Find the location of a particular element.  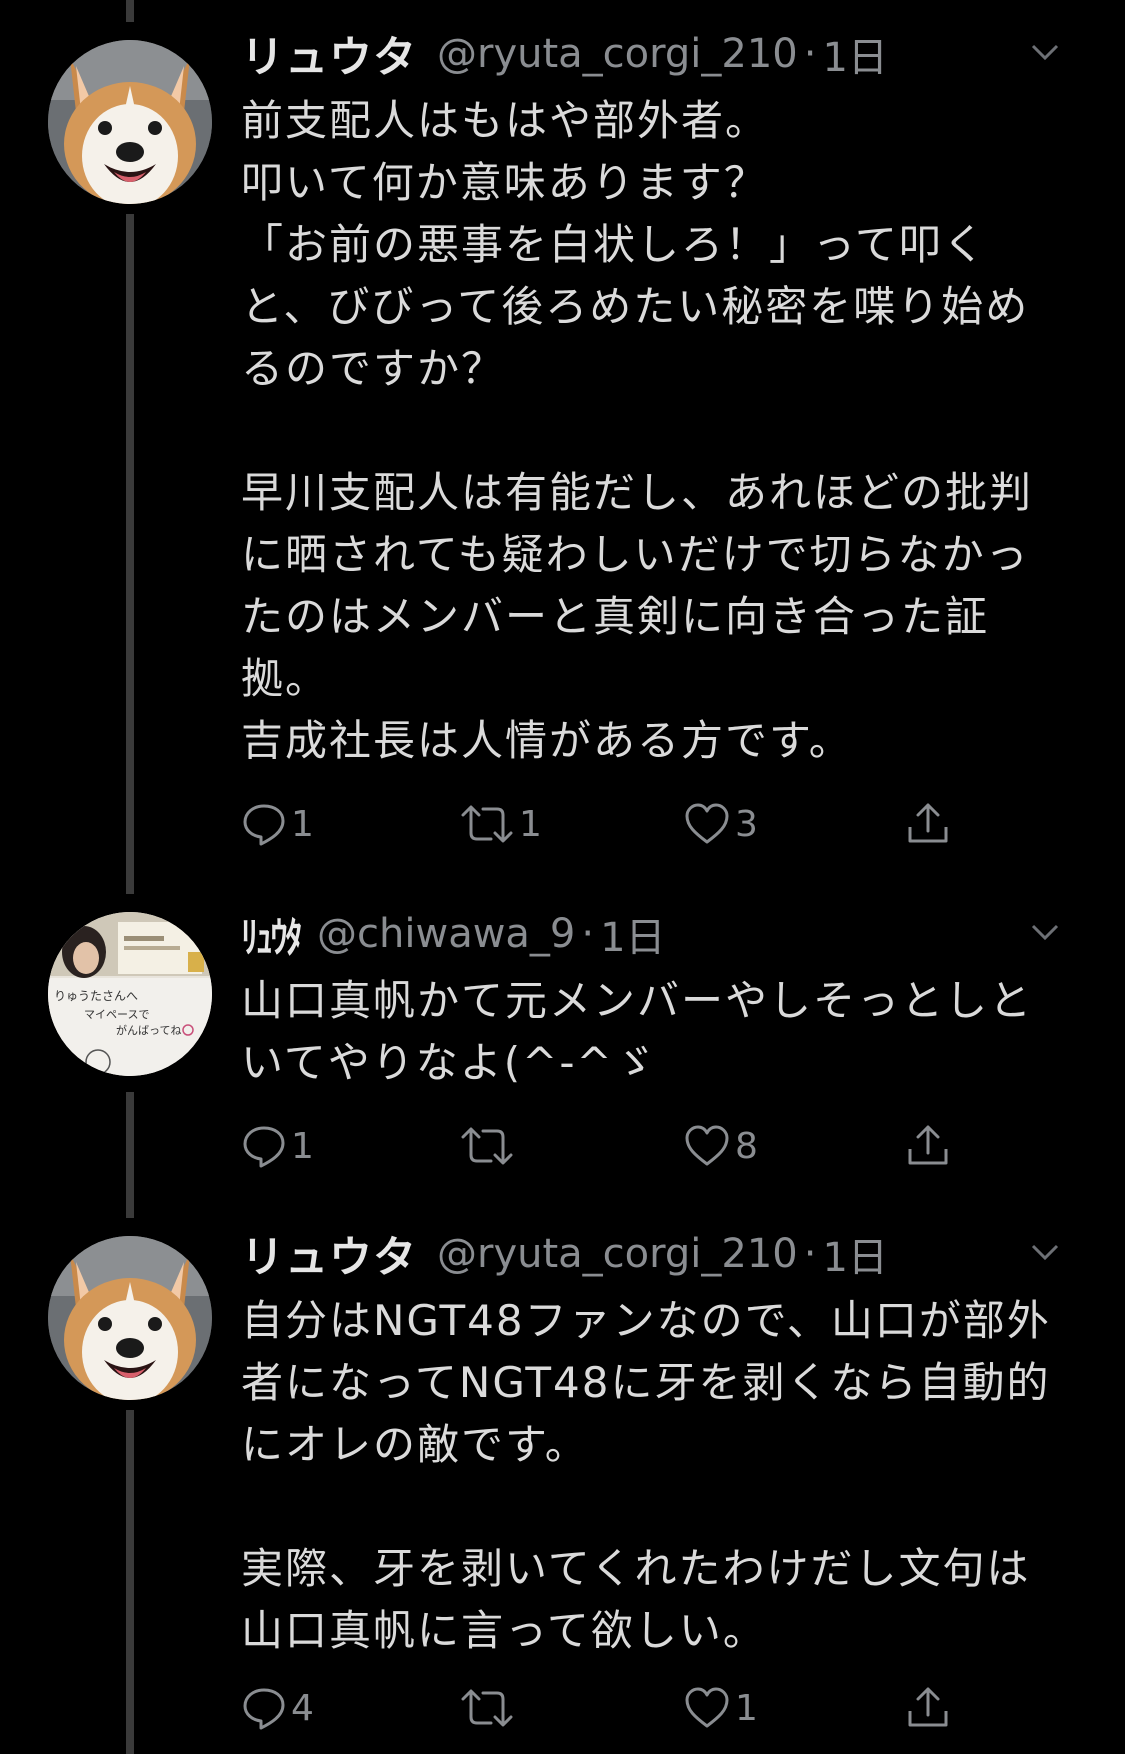

avatar-note-line: マイペースで is located at coordinates (116, 1014).